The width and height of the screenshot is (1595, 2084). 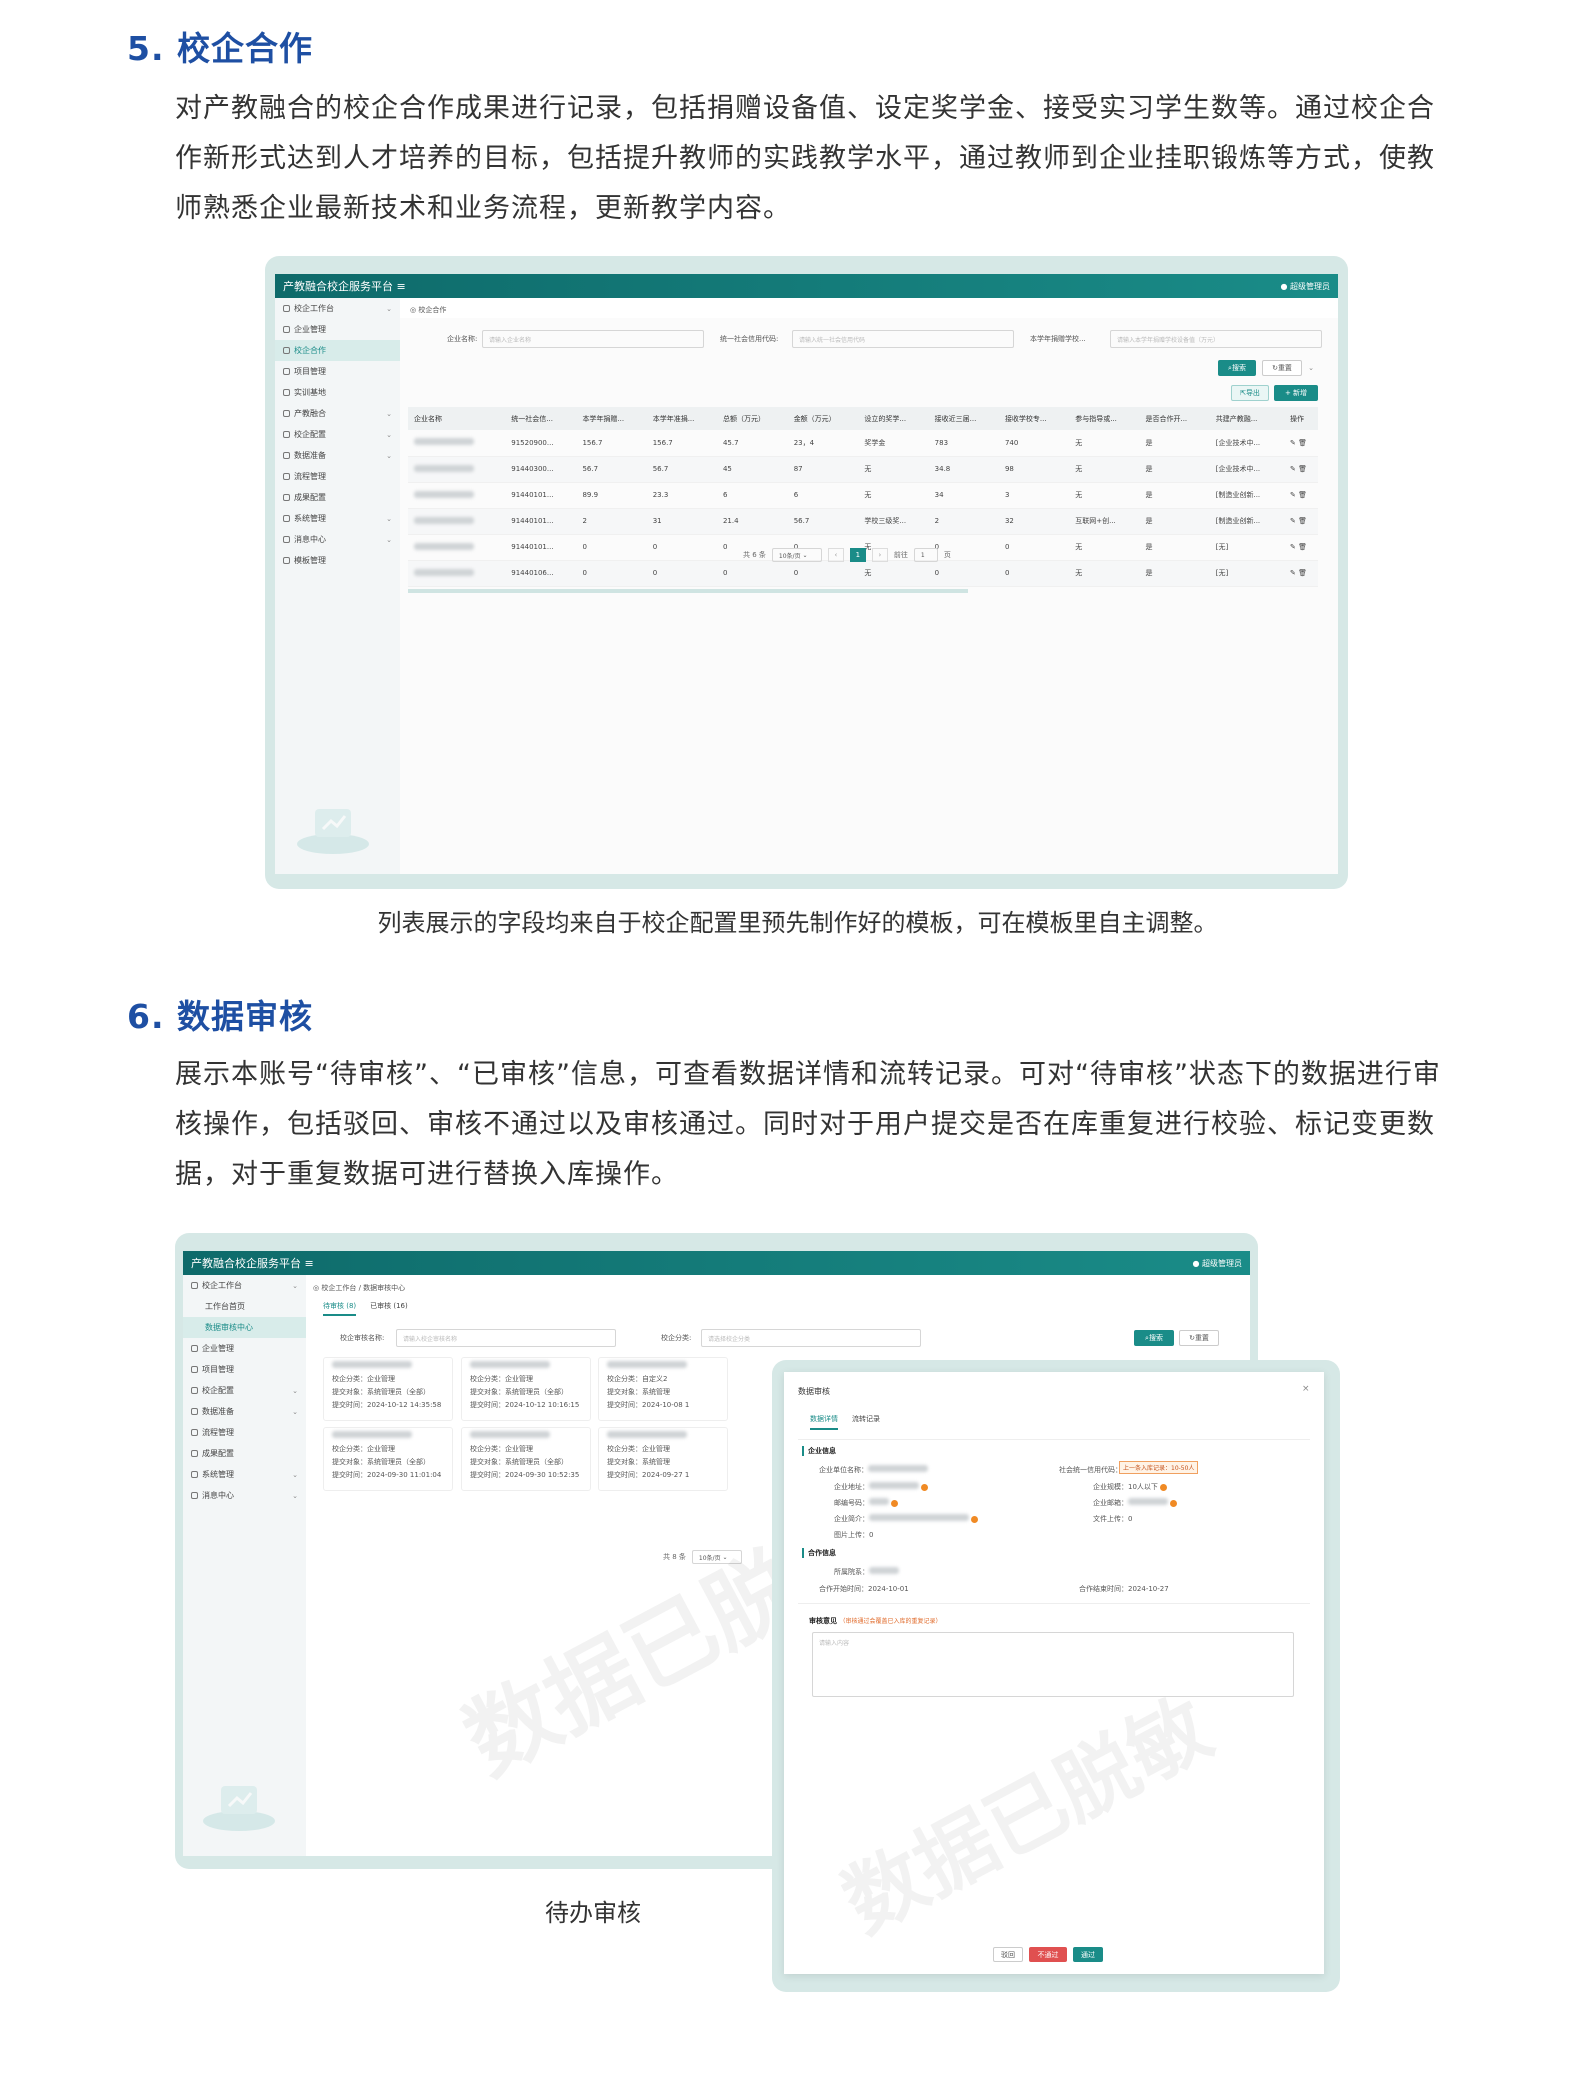 What do you see at coordinates (525, 1475) in the screenshot?
I see `card-line: 提交时间：2024-09-30 10:52:35` at bounding box center [525, 1475].